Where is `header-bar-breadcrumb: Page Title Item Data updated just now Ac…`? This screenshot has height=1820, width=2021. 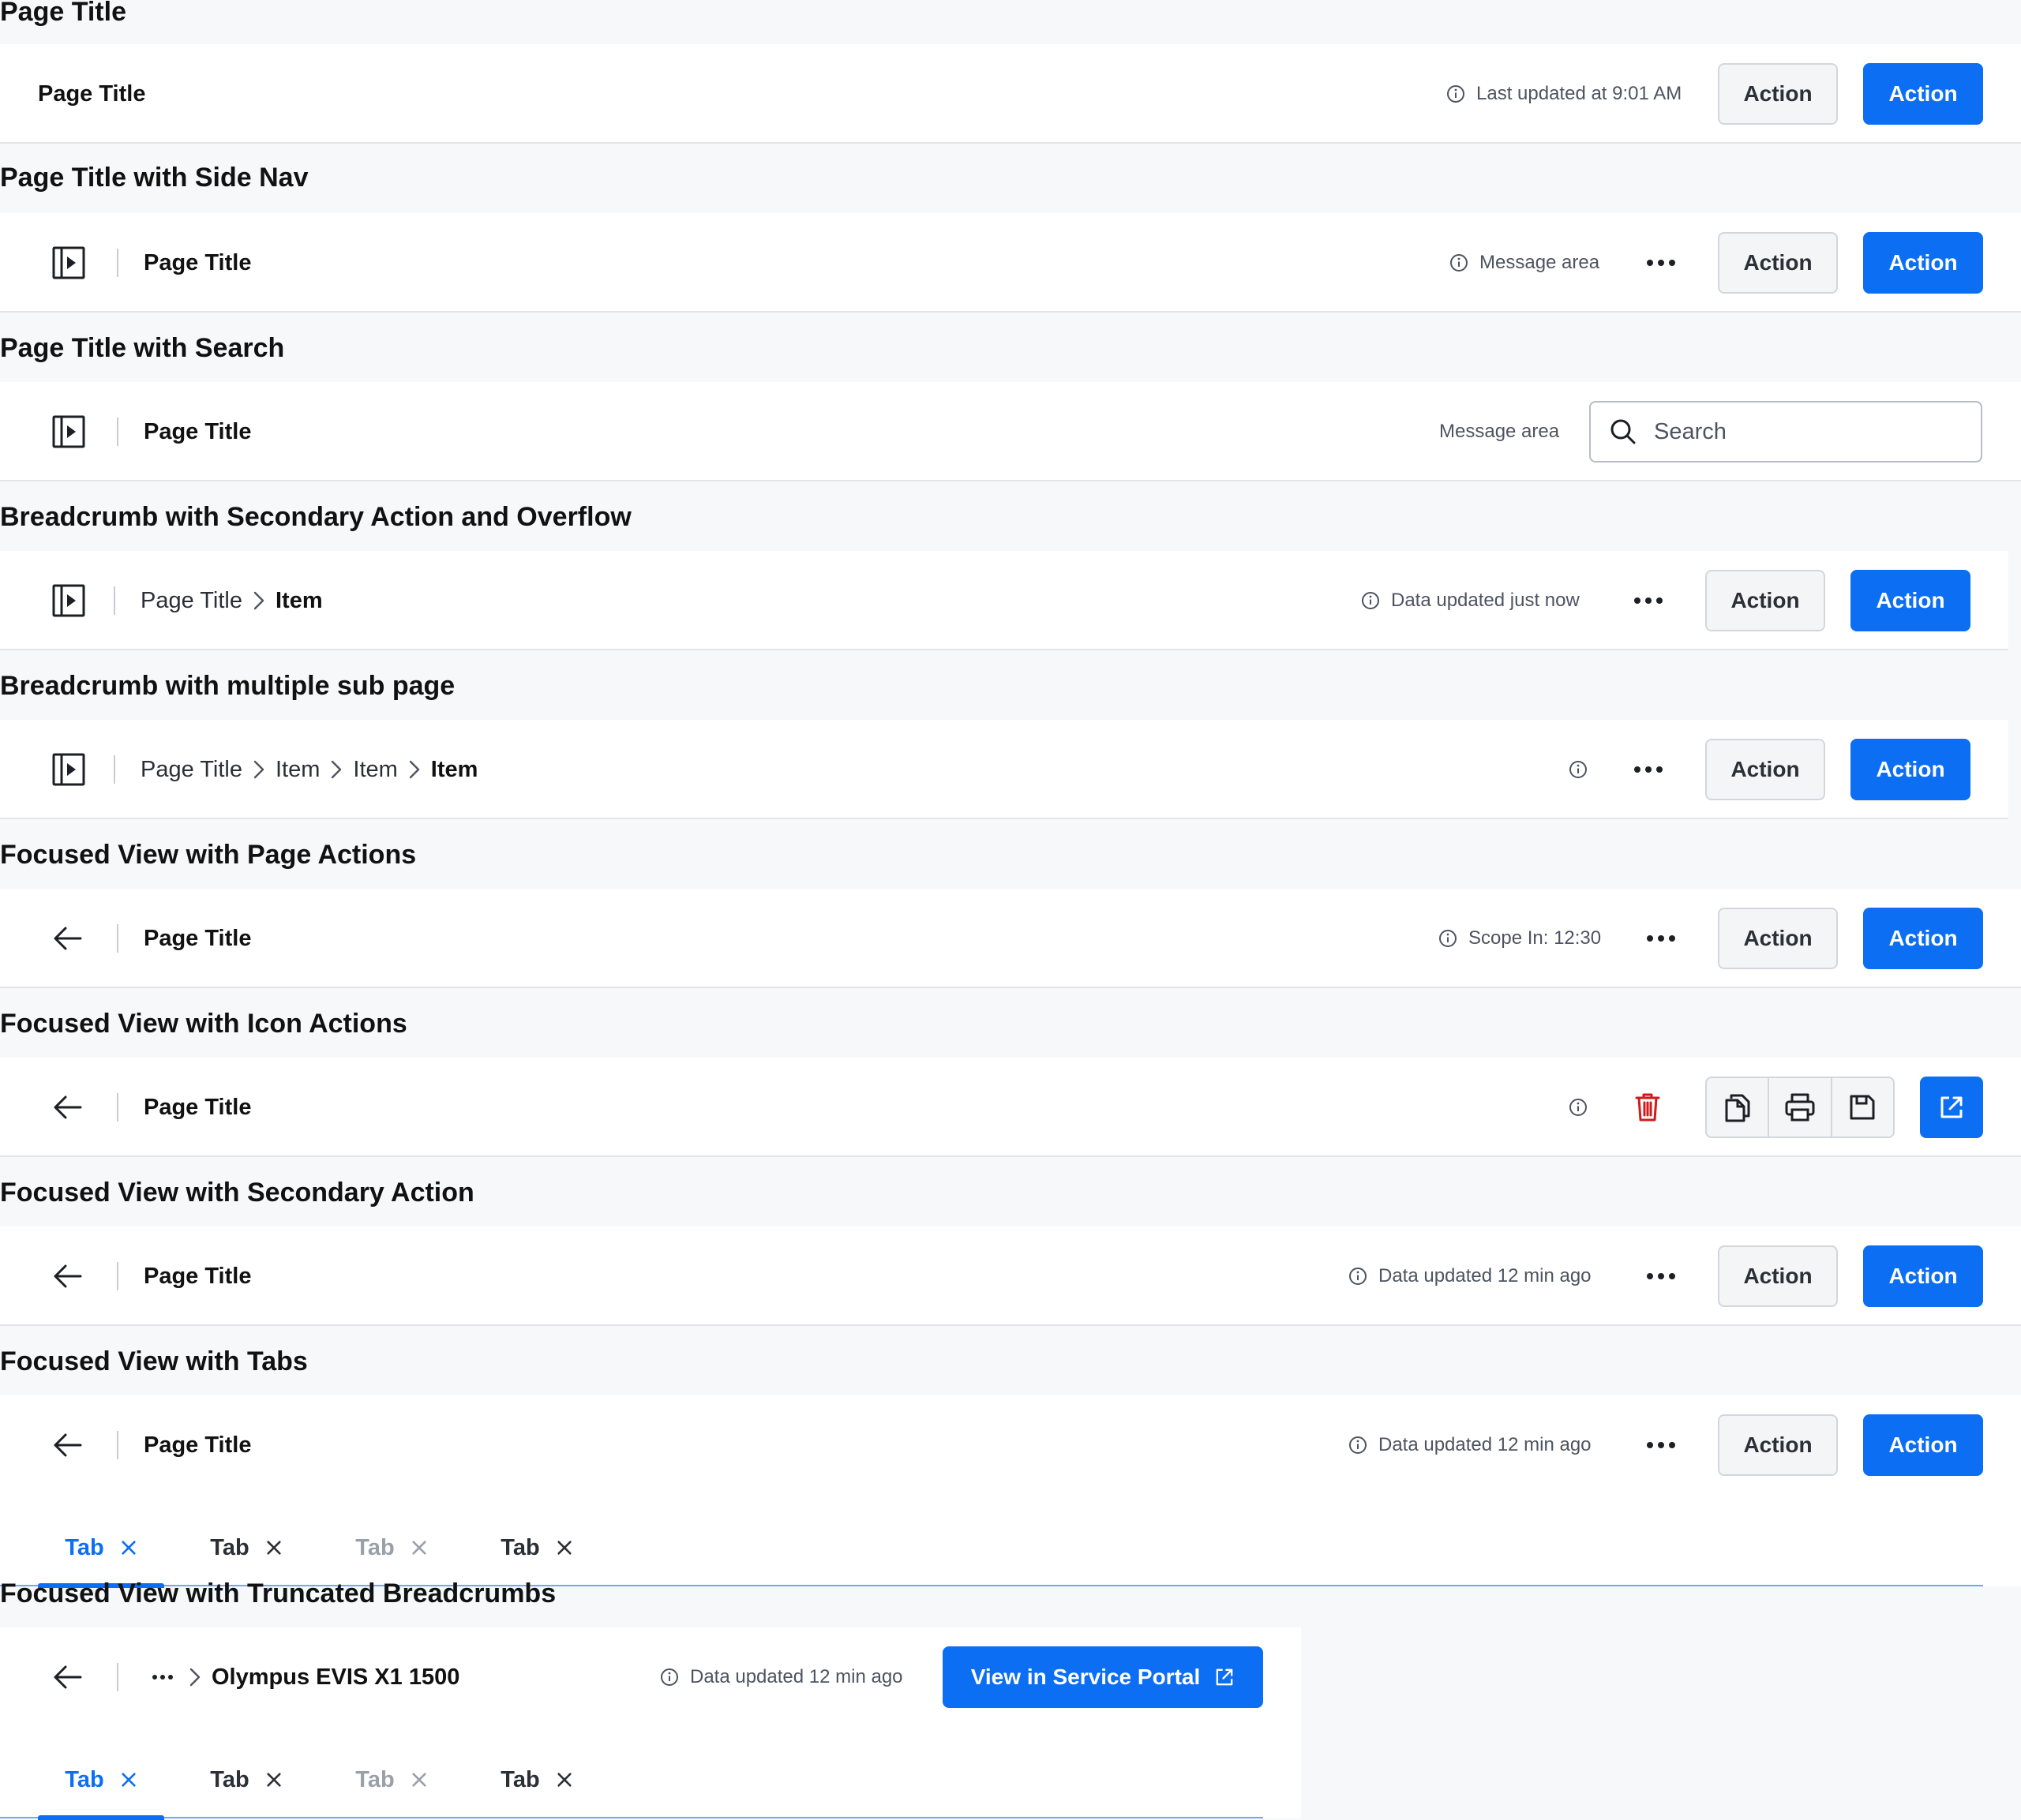
header-bar-breadcrumb: Page Title Item Data updated just now Ac… is located at coordinates (1004, 600).